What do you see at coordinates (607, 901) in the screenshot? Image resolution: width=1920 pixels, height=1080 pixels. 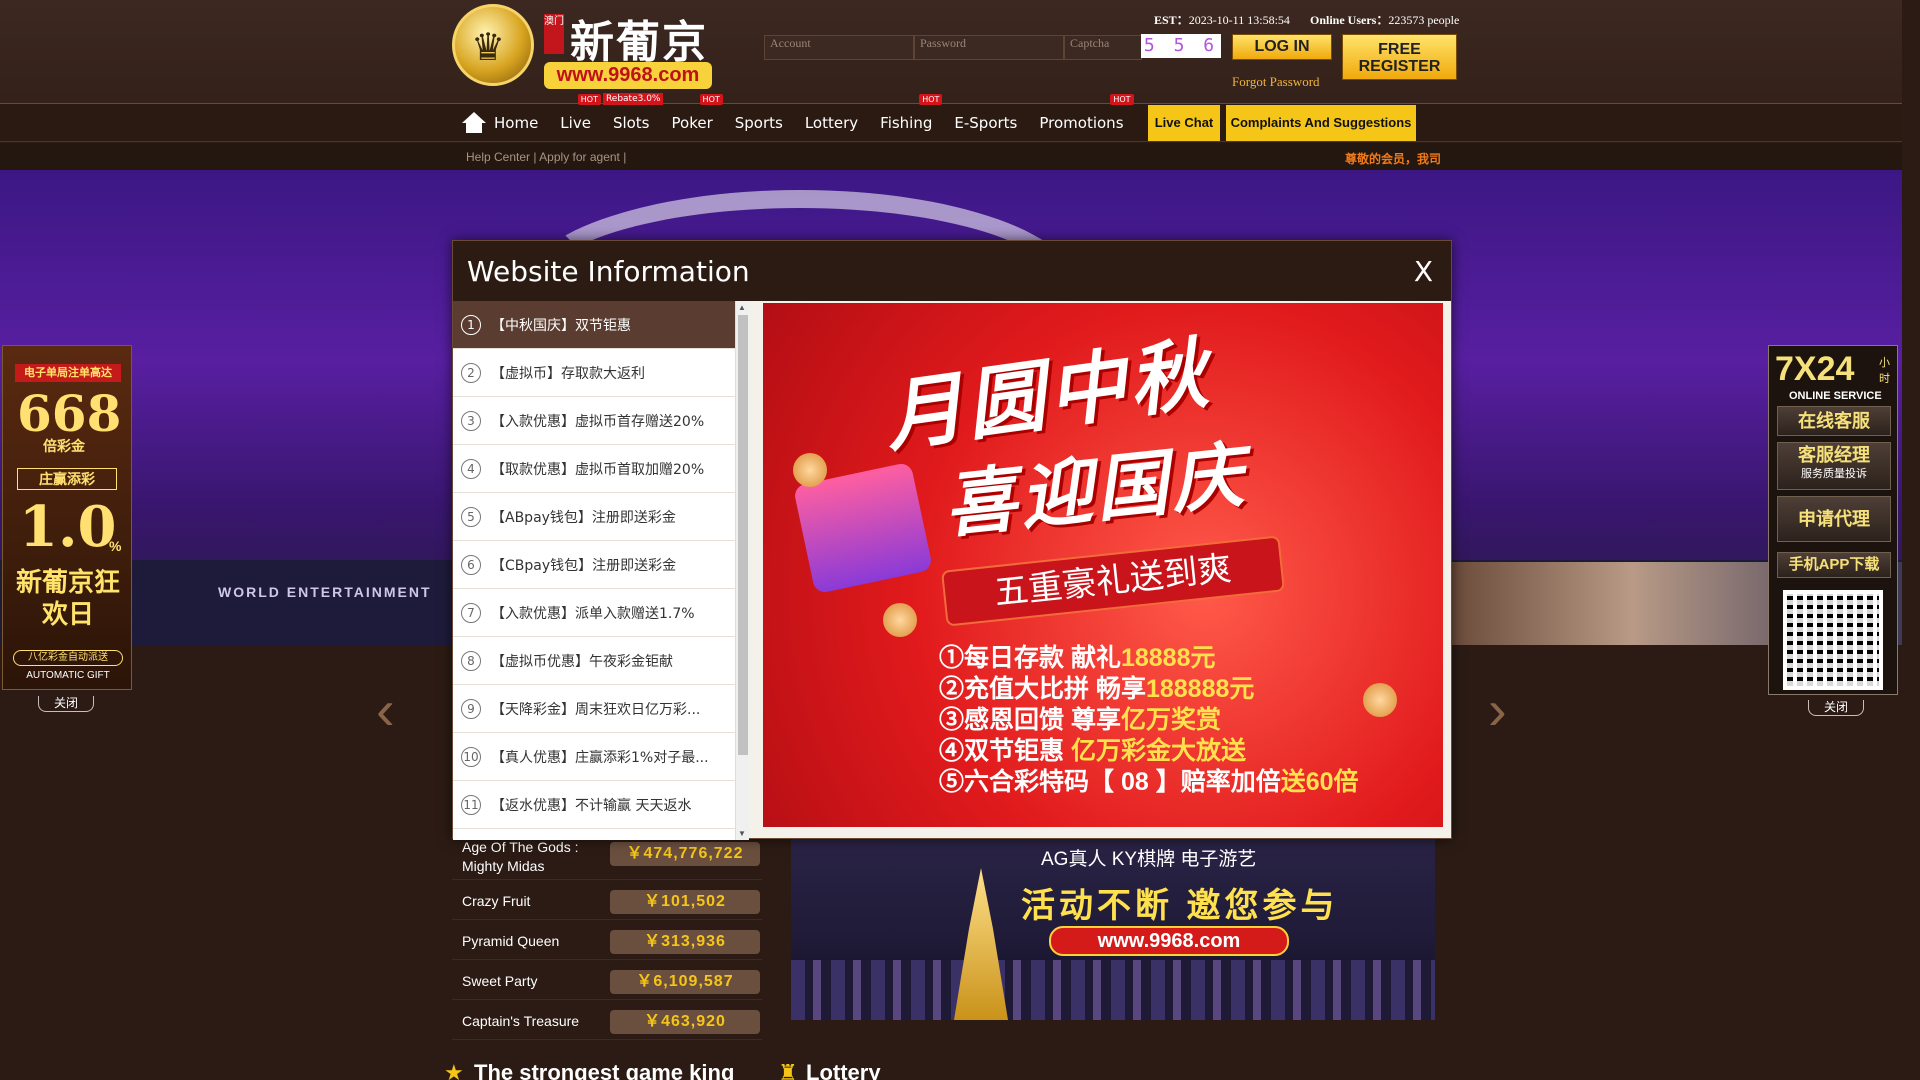 I see `jackpot-row: Crazy Fruit ￥101,502` at bounding box center [607, 901].